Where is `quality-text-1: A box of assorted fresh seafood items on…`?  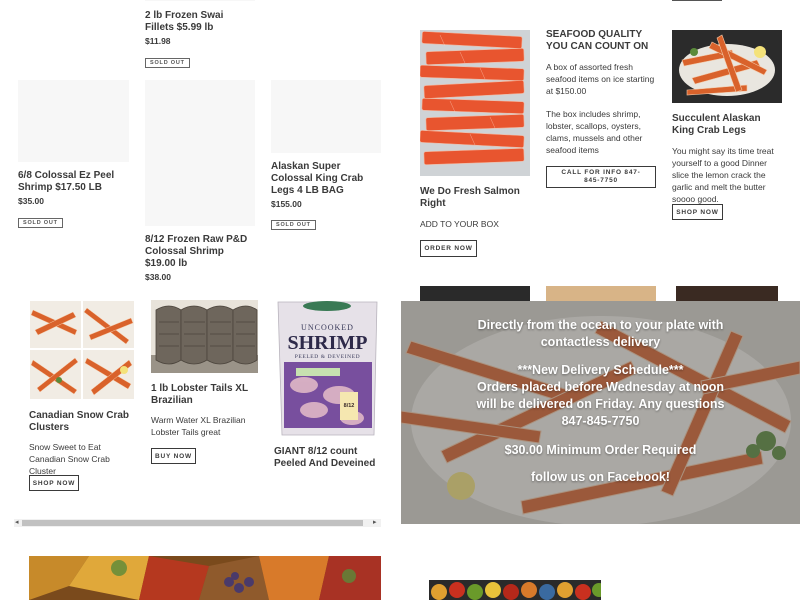
quality-text-1: A box of assorted fresh seafood items on… is located at coordinates (600, 79).